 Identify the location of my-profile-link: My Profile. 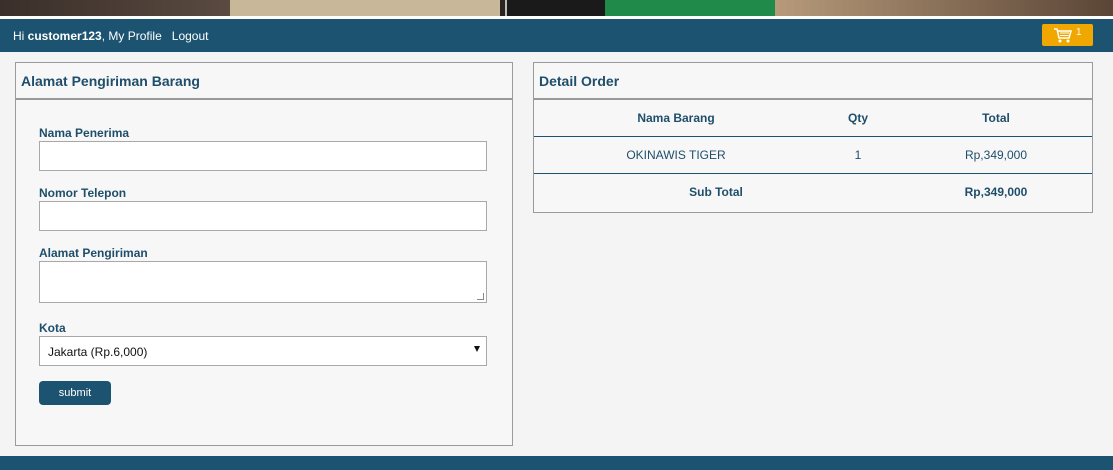
(134, 36).